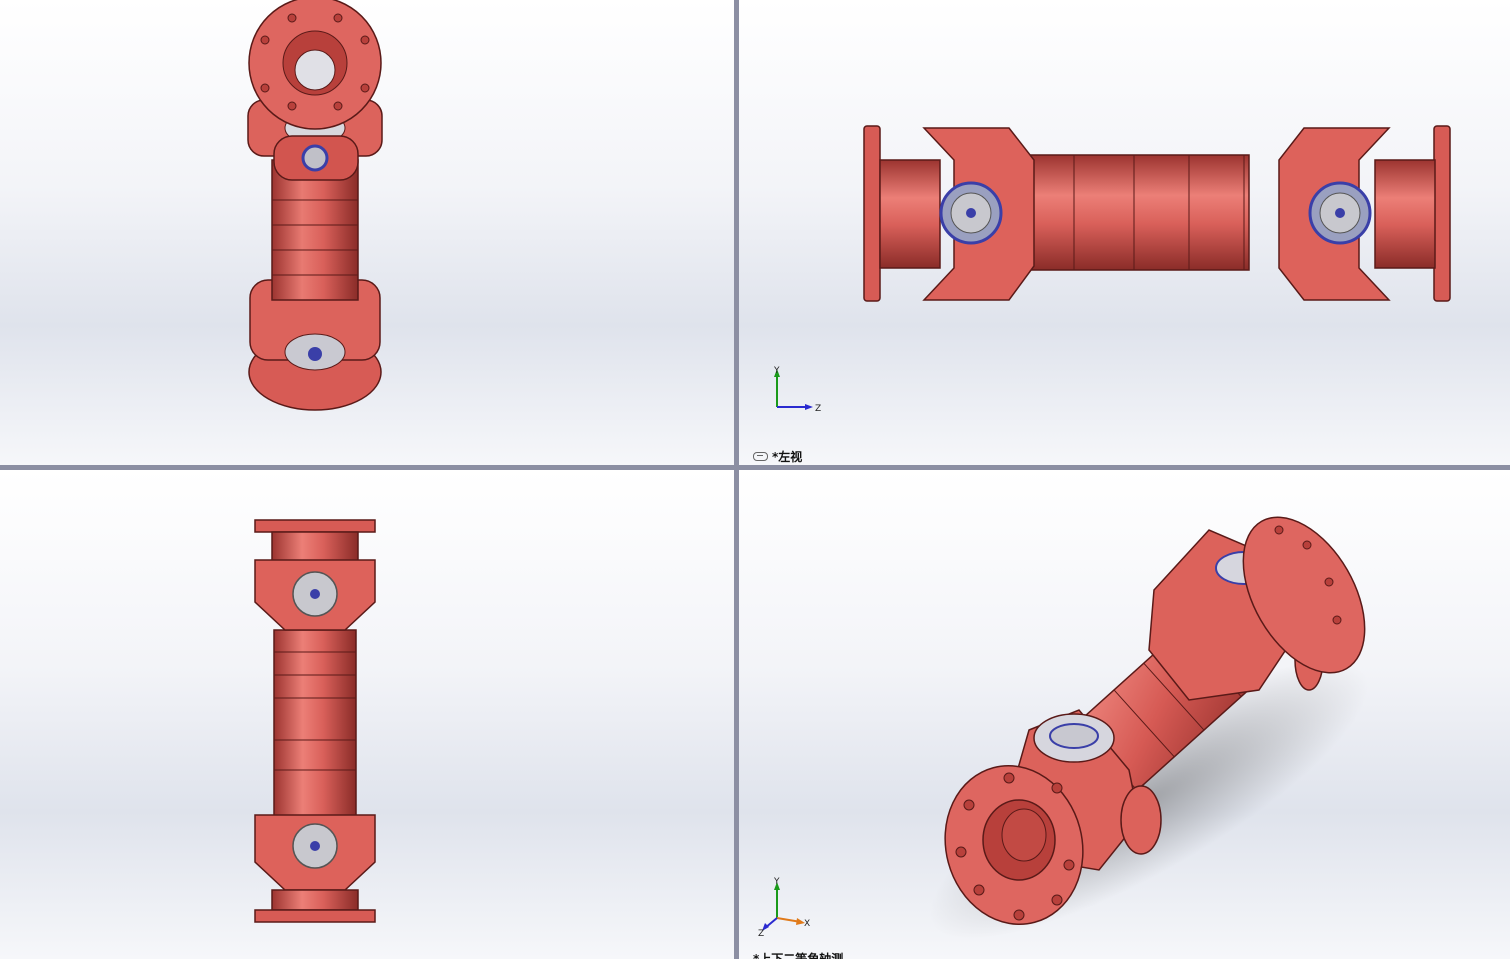  What do you see at coordinates (761, 933) in the screenshot?
I see `triad-down-label: Z` at bounding box center [761, 933].